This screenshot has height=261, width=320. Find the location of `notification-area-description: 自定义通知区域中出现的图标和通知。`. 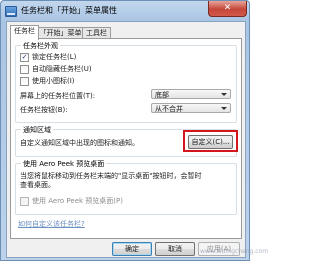

notification-area-description: 自定义通知区域中出现的图标和通知。 is located at coordinates (79, 143).